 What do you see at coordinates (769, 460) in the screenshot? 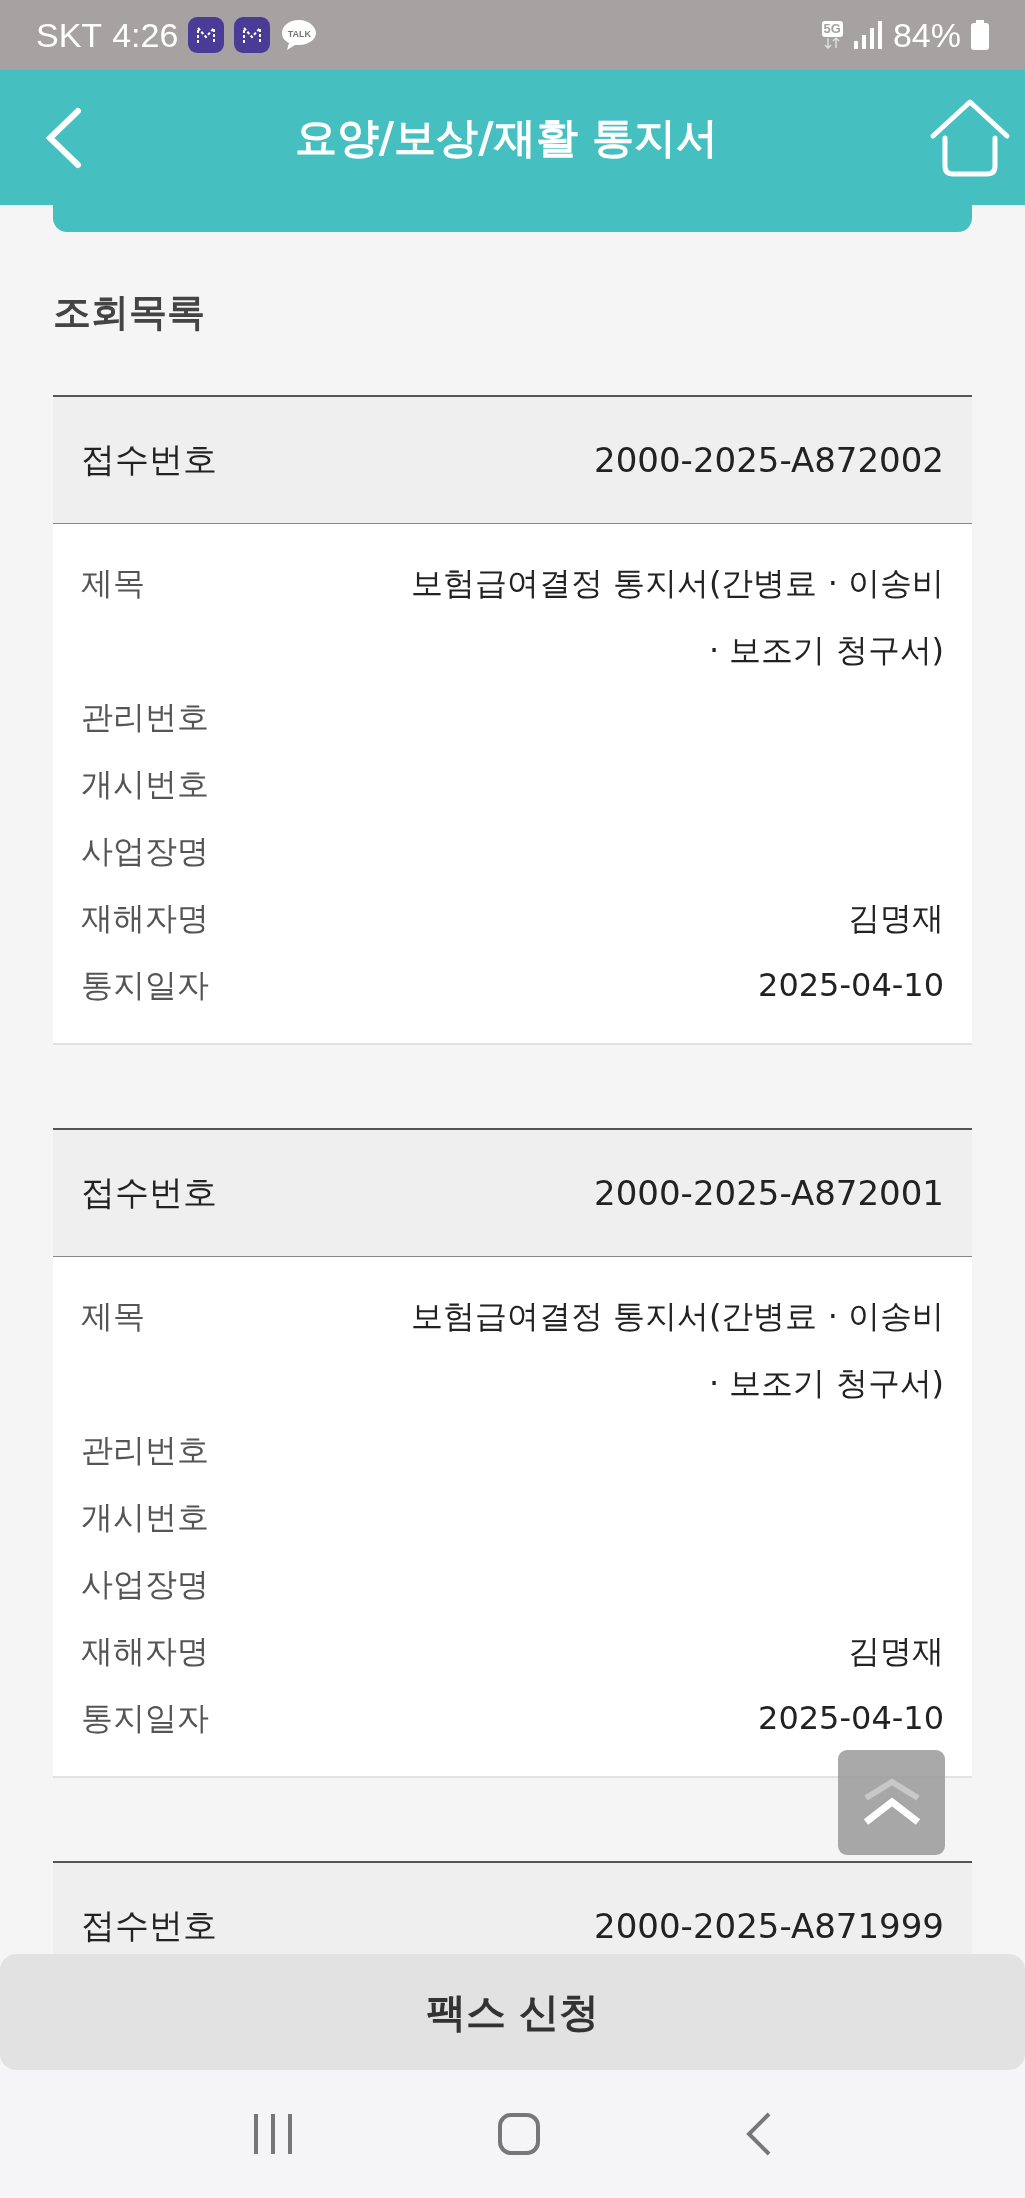
I see `receipt-number: 2000-2025-A872002` at bounding box center [769, 460].